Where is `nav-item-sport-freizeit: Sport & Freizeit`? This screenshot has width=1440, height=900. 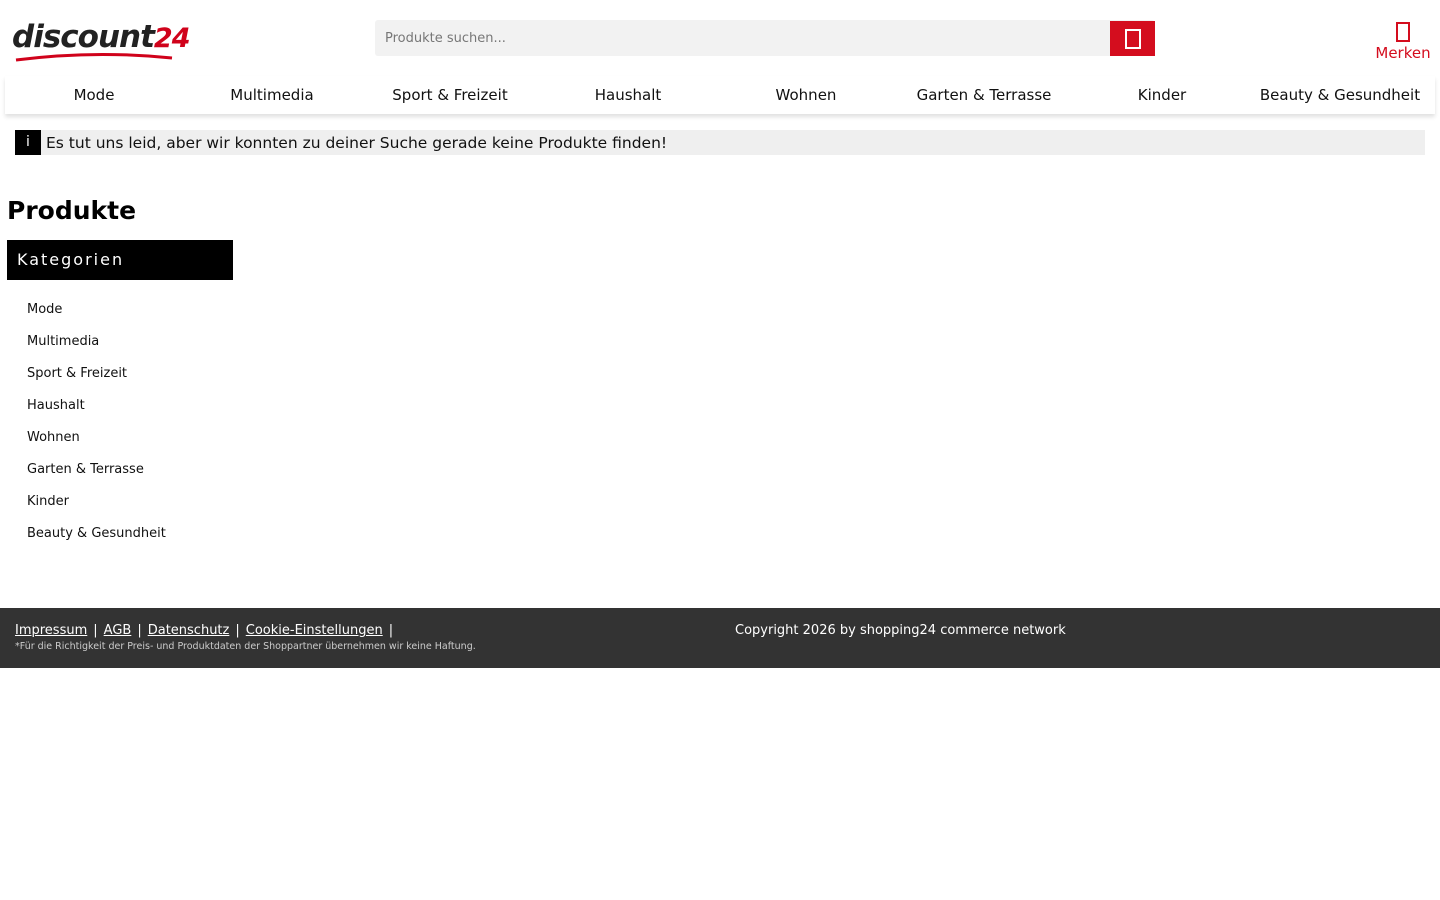
nav-item-sport-freizeit: Sport & Freizeit is located at coordinates (450, 95).